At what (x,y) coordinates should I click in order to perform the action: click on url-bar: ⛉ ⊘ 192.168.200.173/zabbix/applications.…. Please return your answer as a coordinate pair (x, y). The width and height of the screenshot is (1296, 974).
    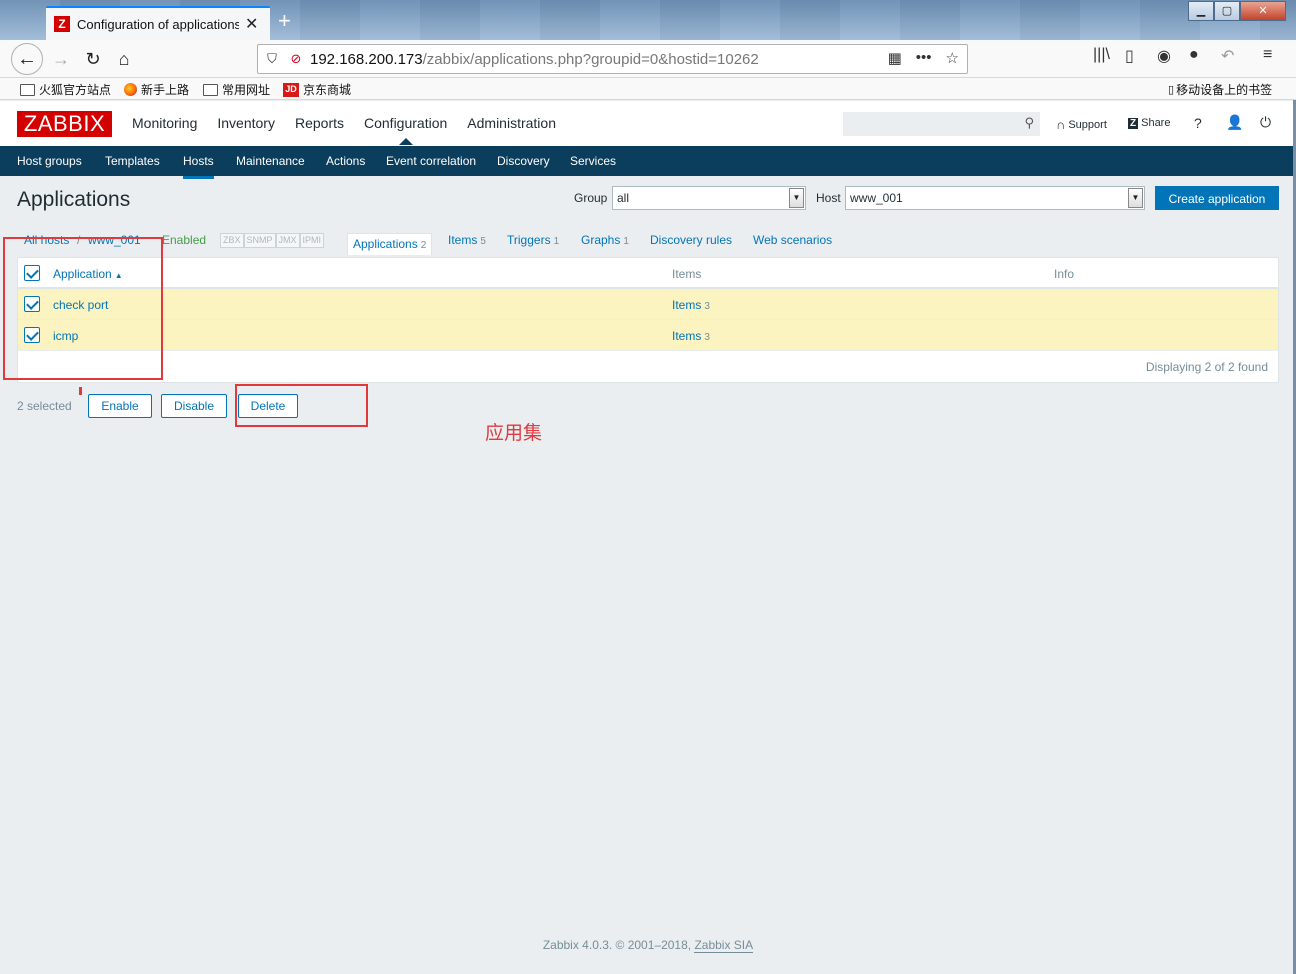
    Looking at the image, I should click on (612, 59).